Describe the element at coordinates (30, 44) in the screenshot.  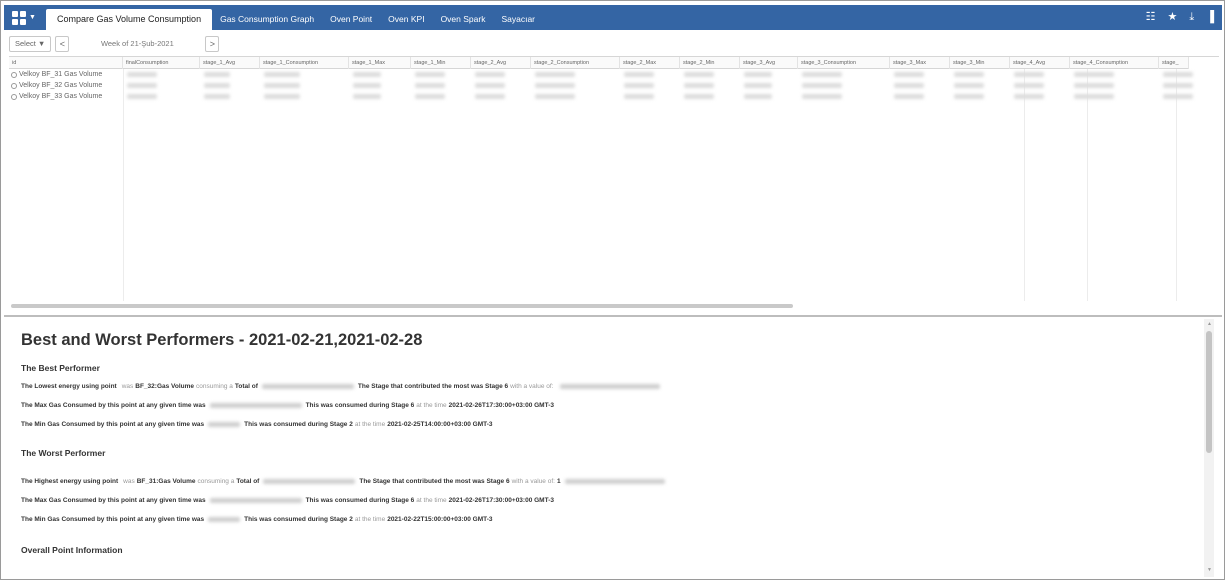
I see `select-dropdown: Select ▼` at that location.